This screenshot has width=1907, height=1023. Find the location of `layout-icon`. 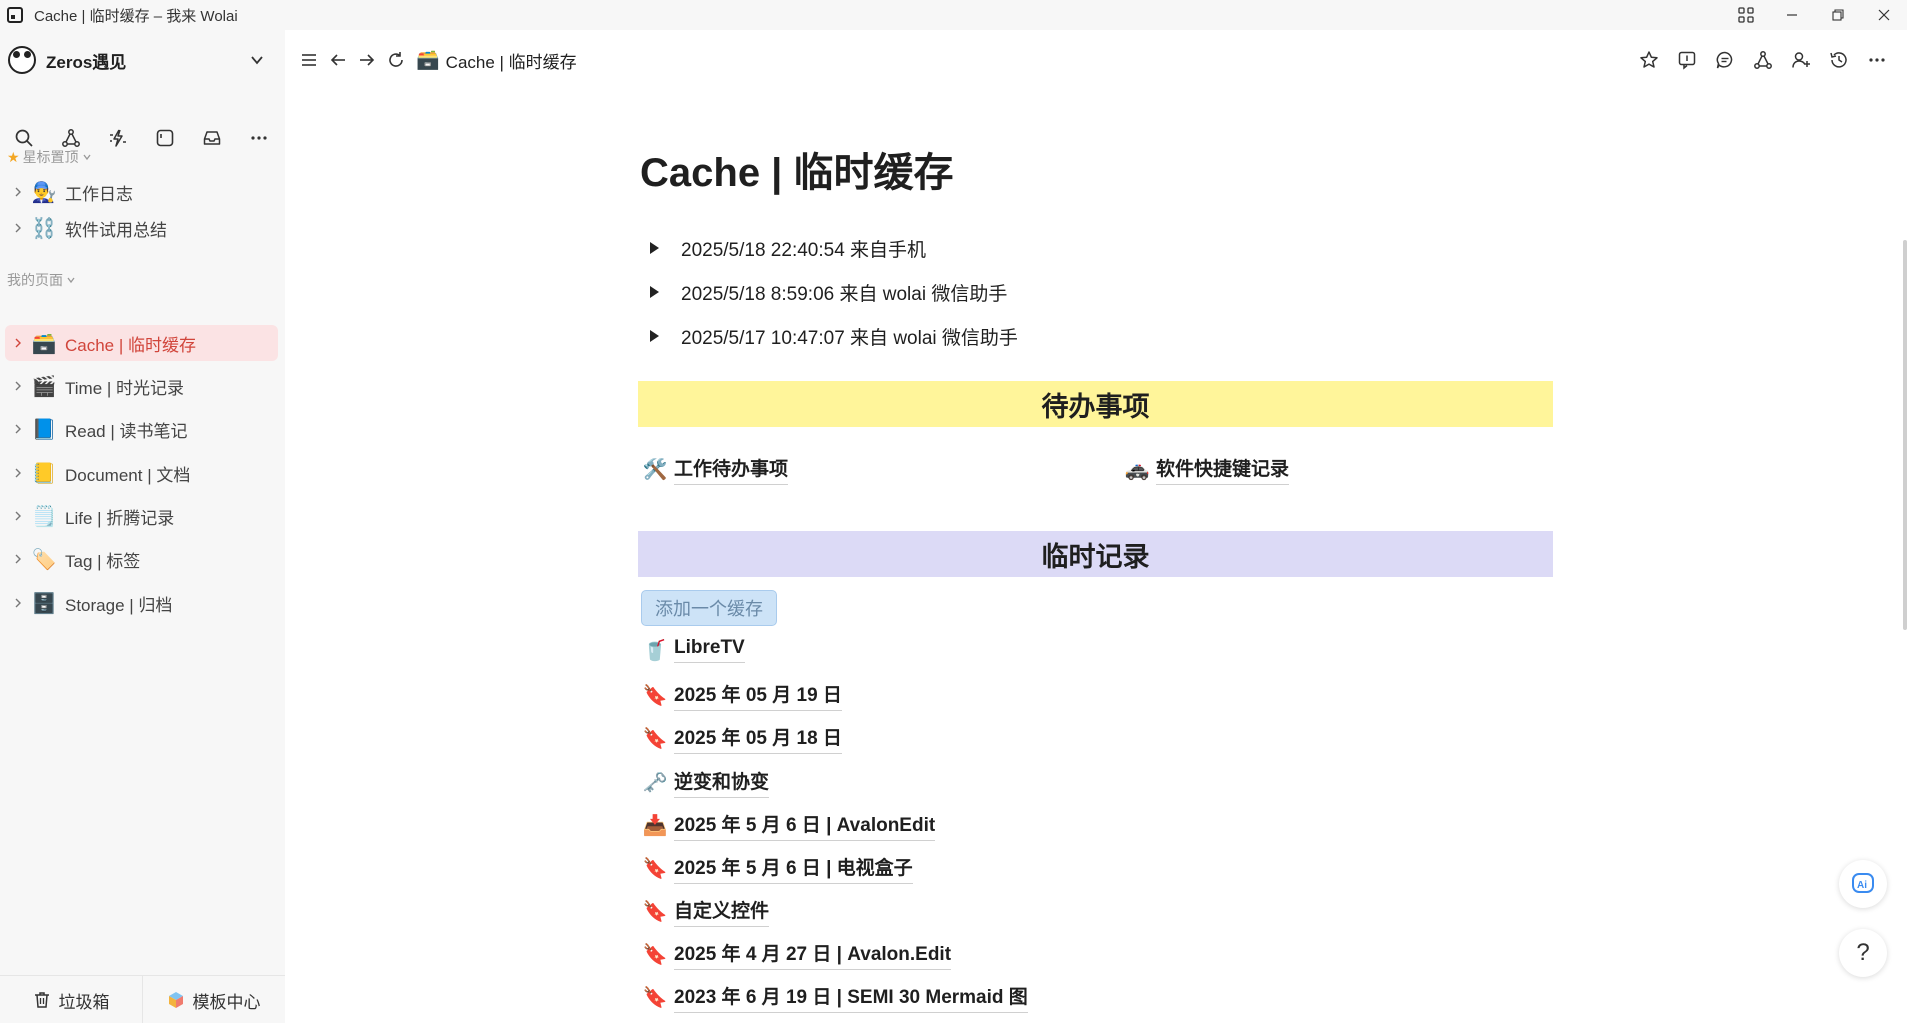

layout-icon is located at coordinates (164, 138).